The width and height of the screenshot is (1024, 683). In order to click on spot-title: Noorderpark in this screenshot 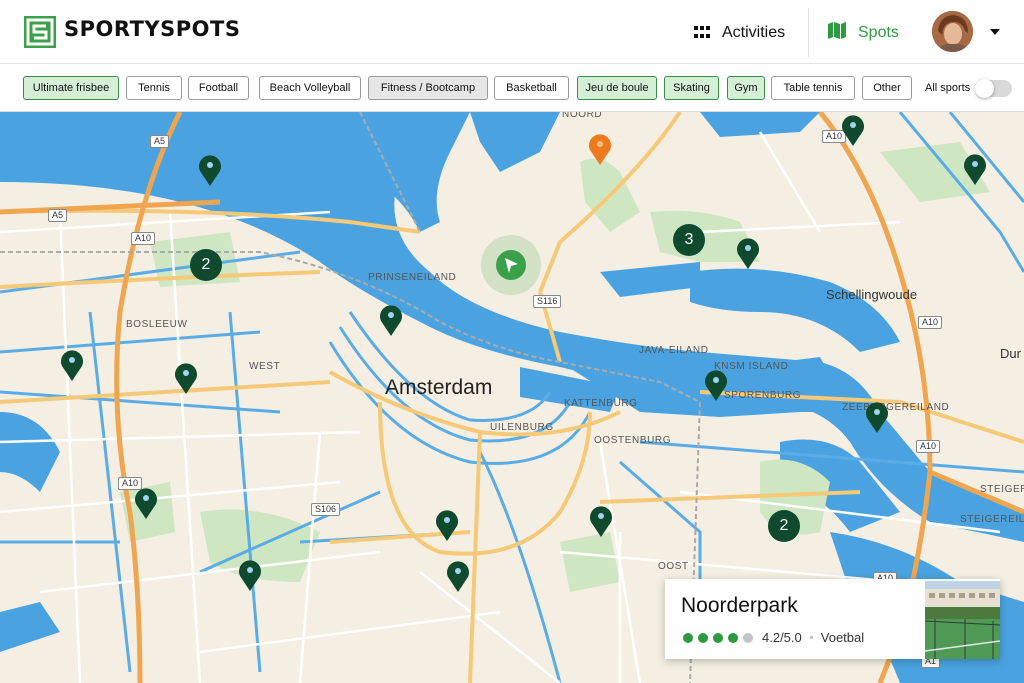, I will do `click(739, 605)`.